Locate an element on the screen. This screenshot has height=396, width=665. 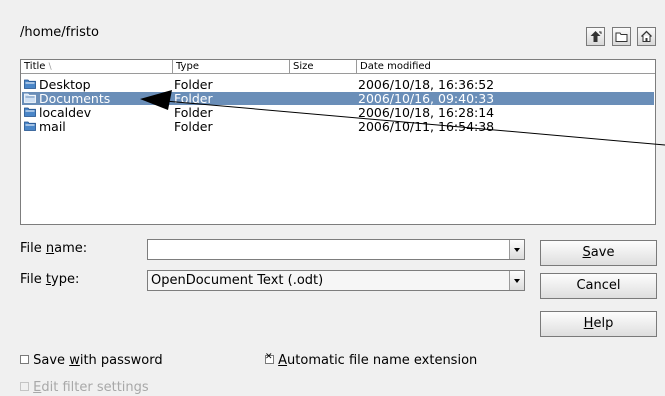
file-date: 2006/10/16, 09:40:33 is located at coordinates (426, 98).